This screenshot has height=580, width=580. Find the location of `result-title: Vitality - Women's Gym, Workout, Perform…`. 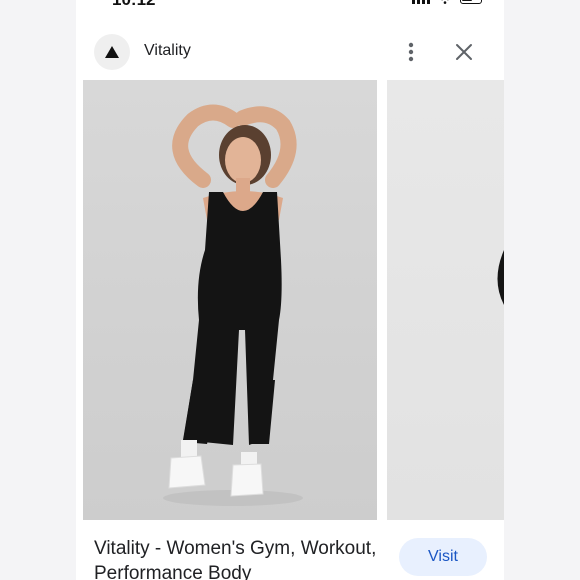

result-title: Vitality - Women's Gym, Workout, Perform… is located at coordinates (239, 558).